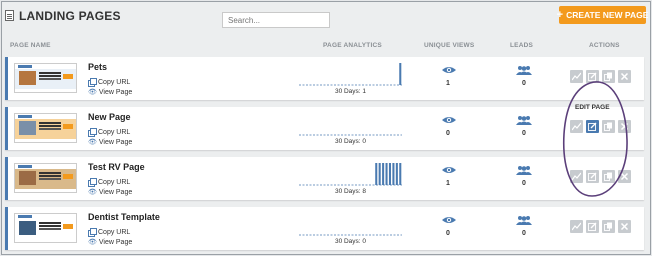 Image resolution: width=652 pixels, height=256 pixels. Describe the element at coordinates (522, 45) in the screenshot. I see `col-leads: LEADS` at that location.